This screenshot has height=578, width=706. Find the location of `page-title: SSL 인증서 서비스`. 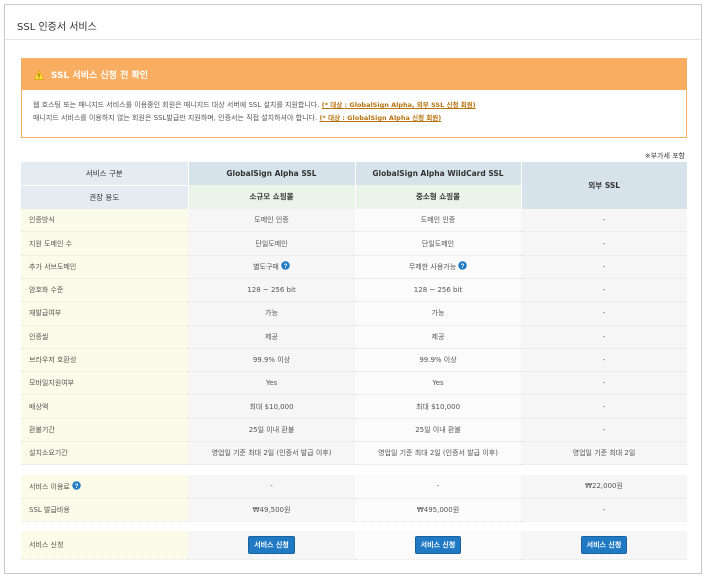

page-title: SSL 인증서 서비스 is located at coordinates (57, 27).